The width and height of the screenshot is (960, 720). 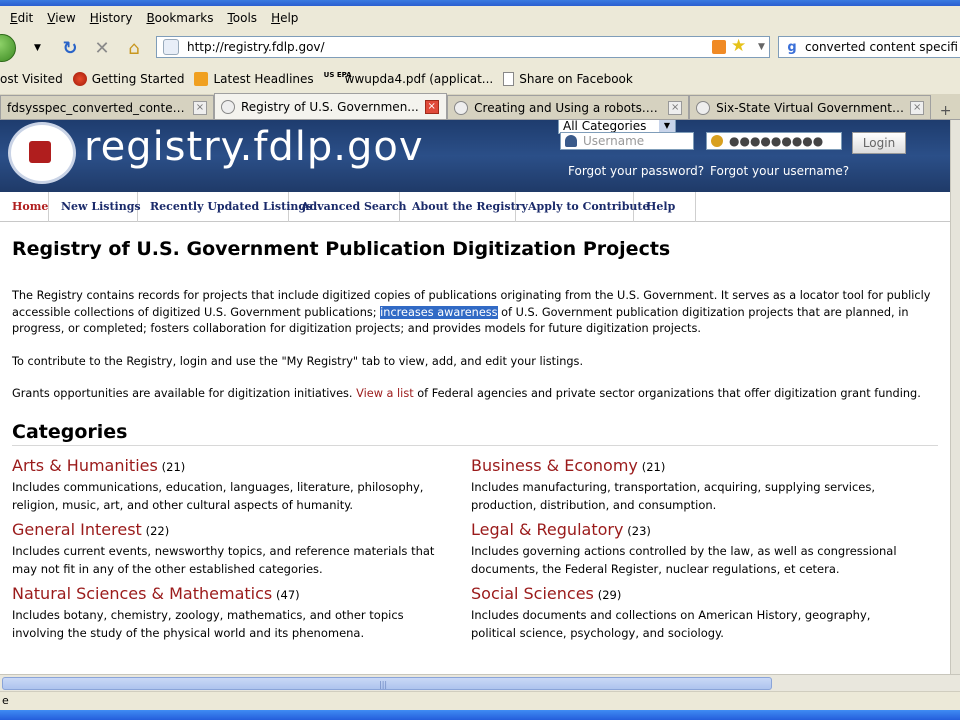 What do you see at coordinates (85, 465) in the screenshot?
I see `category-link: Arts & Humanities` at bounding box center [85, 465].